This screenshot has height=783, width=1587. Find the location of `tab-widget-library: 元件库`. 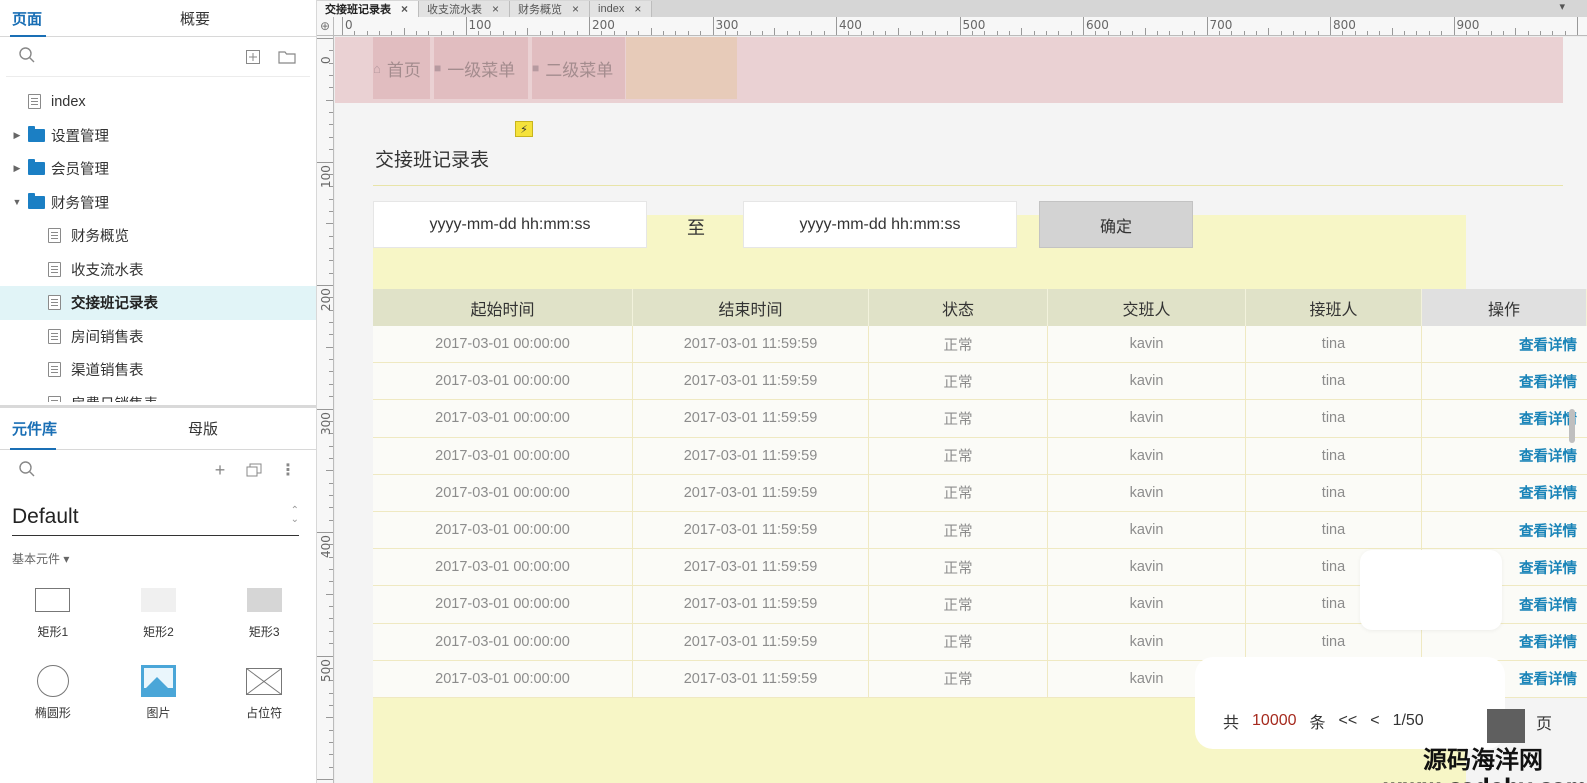

tab-widget-library: 元件库 is located at coordinates (79, 428).